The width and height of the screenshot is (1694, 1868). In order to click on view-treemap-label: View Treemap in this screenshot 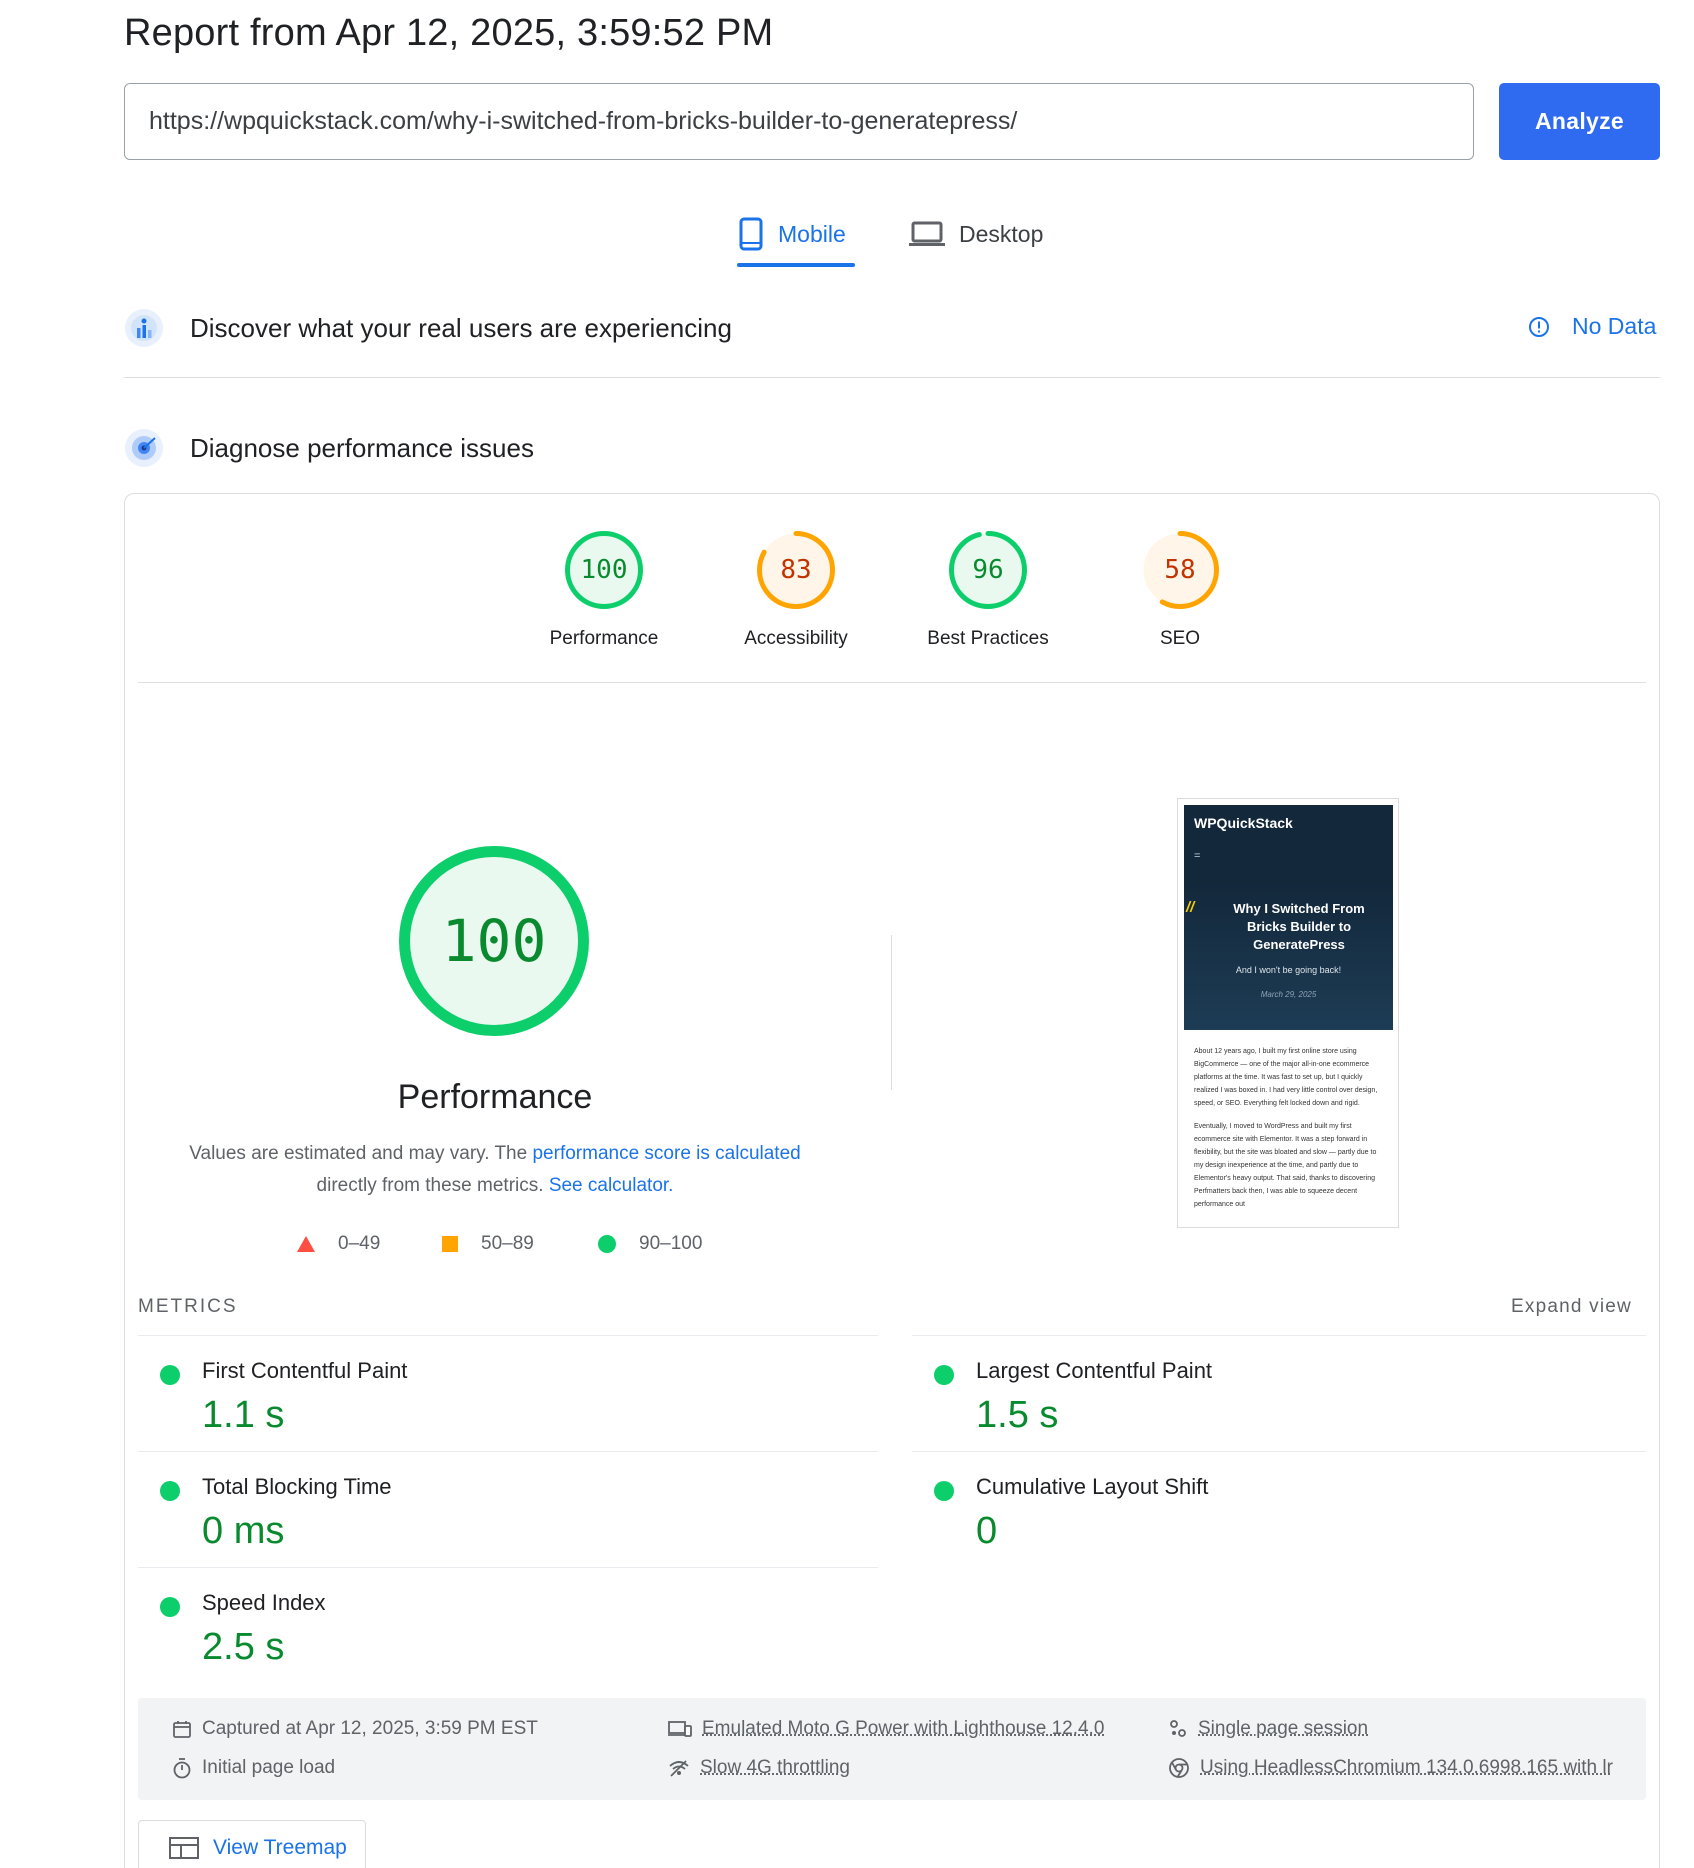, I will do `click(280, 1848)`.